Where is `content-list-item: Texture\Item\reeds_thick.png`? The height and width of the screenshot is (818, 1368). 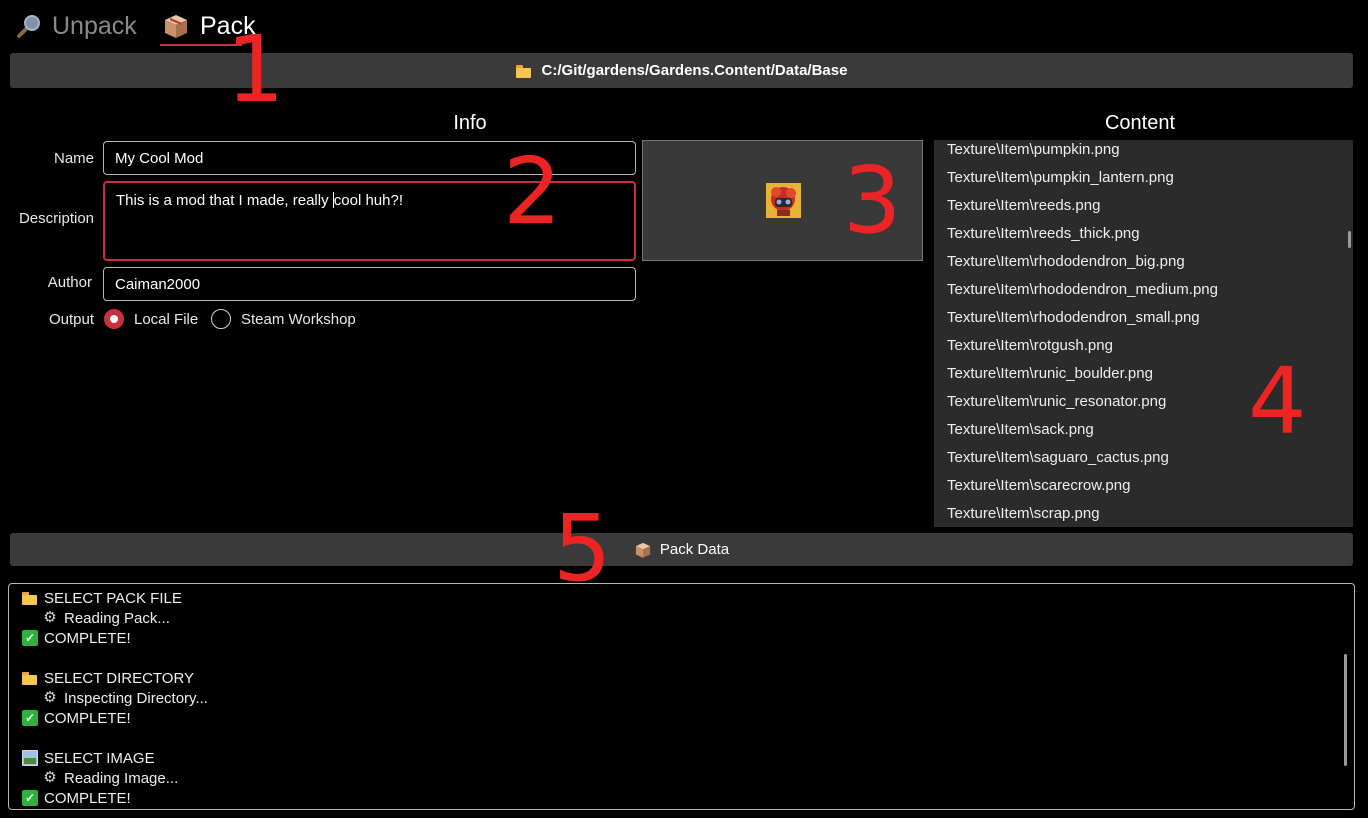 content-list-item: Texture\Item\reeds_thick.png is located at coordinates (1143, 236).